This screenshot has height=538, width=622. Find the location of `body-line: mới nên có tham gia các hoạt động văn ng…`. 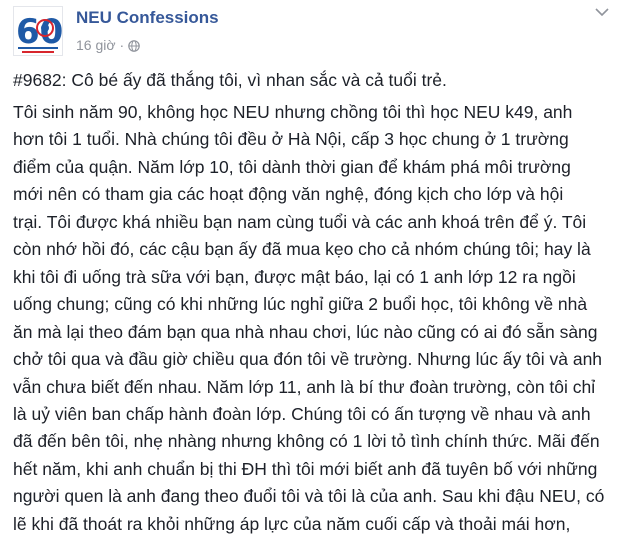

body-line: mới nên có tham gia các hoạt động văn ng… is located at coordinates (288, 194).